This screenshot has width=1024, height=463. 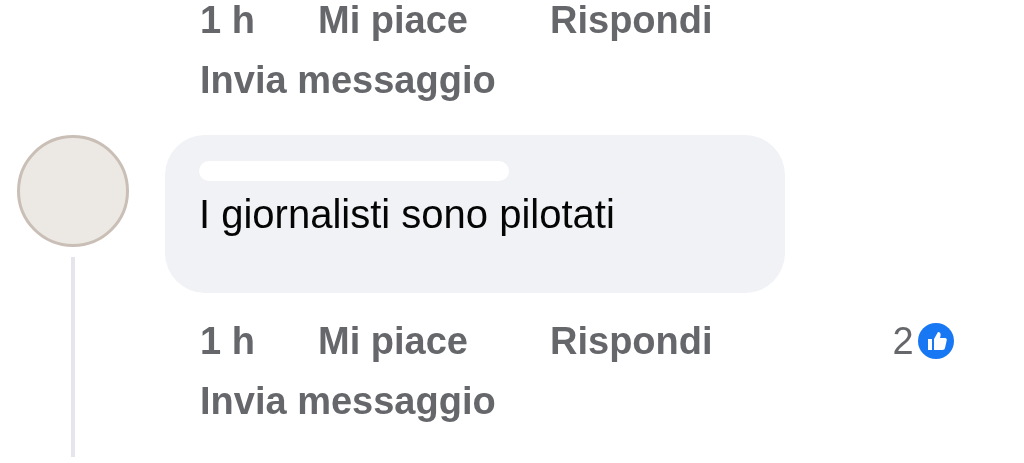 I want to click on reaction-count: 2, so click(x=903, y=341).